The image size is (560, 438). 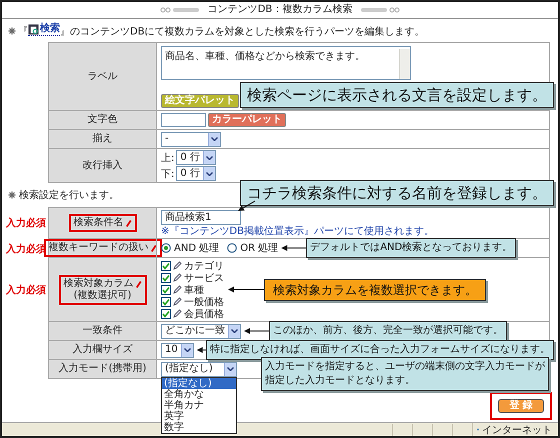 What do you see at coordinates (194, 290) in the screenshot?
I see `option-label: 車種` at bounding box center [194, 290].